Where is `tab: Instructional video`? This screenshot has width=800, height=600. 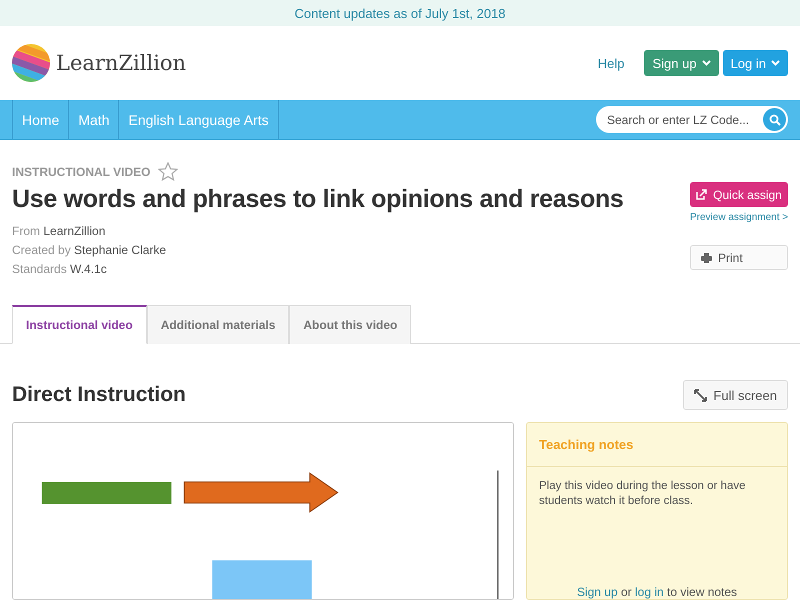
tab: Instructional video is located at coordinates (79, 324).